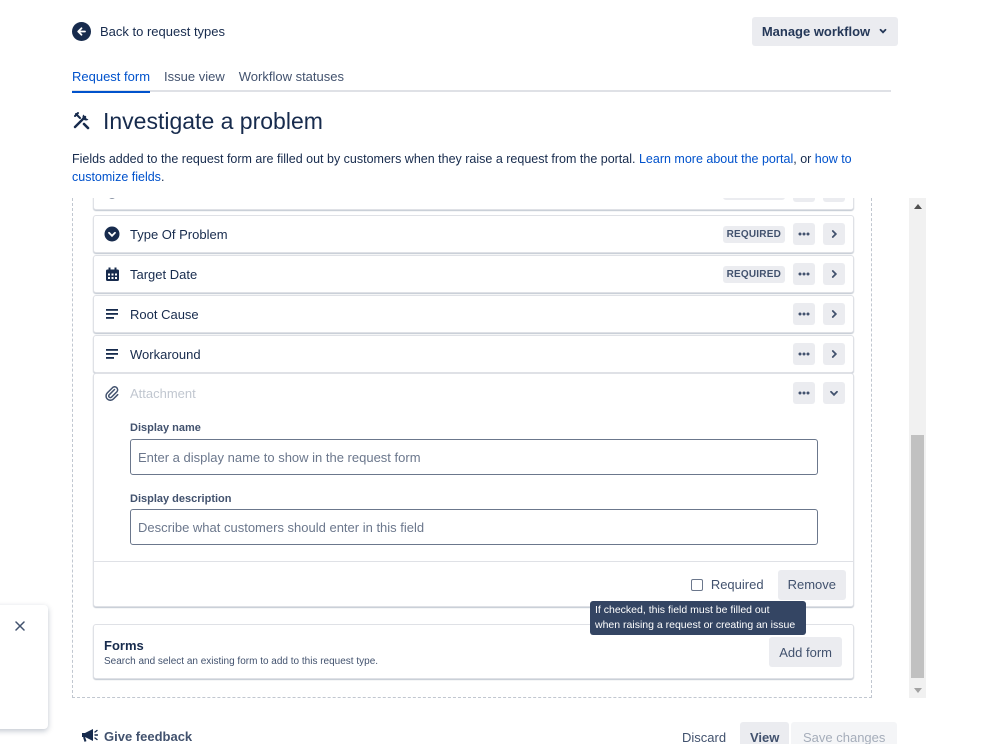 The height and width of the screenshot is (744, 999). What do you see at coordinates (473, 393) in the screenshot?
I see `attachment-header: Attachment` at bounding box center [473, 393].